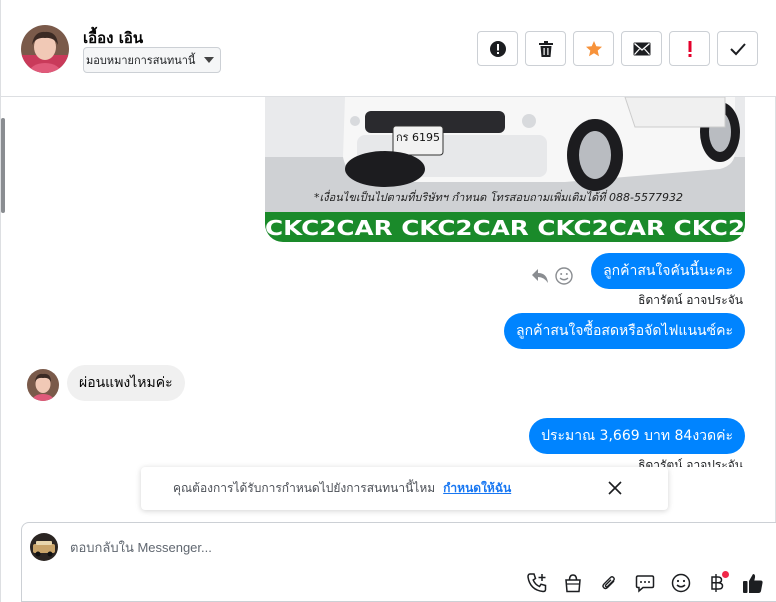  What do you see at coordinates (126, 383) in the screenshot?
I see `incoming-message: ผ่อนแพงไหมค่ะ` at bounding box center [126, 383].